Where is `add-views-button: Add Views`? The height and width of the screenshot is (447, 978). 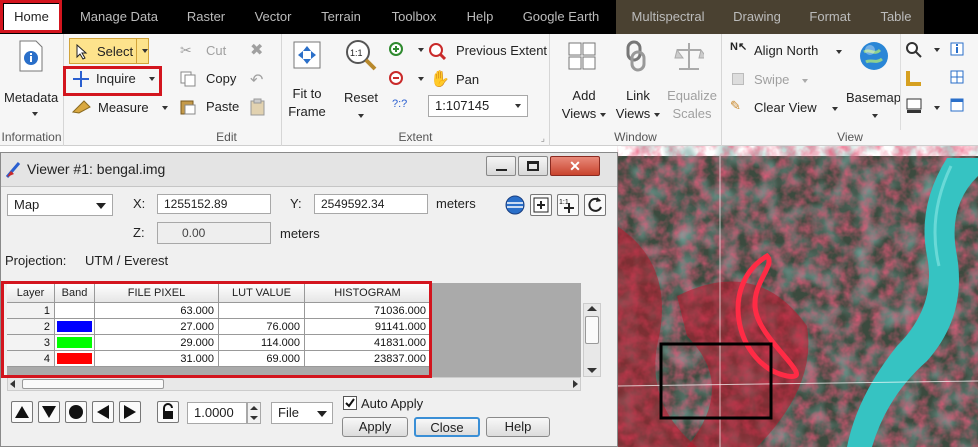 add-views-button: Add Views is located at coordinates (584, 108).